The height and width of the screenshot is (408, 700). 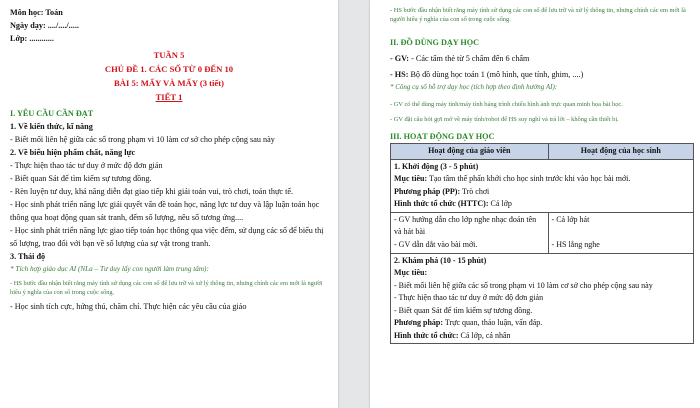 I want to click on stage-title: 1. Khởi động (3 - 5 phút), so click(x=436, y=166).